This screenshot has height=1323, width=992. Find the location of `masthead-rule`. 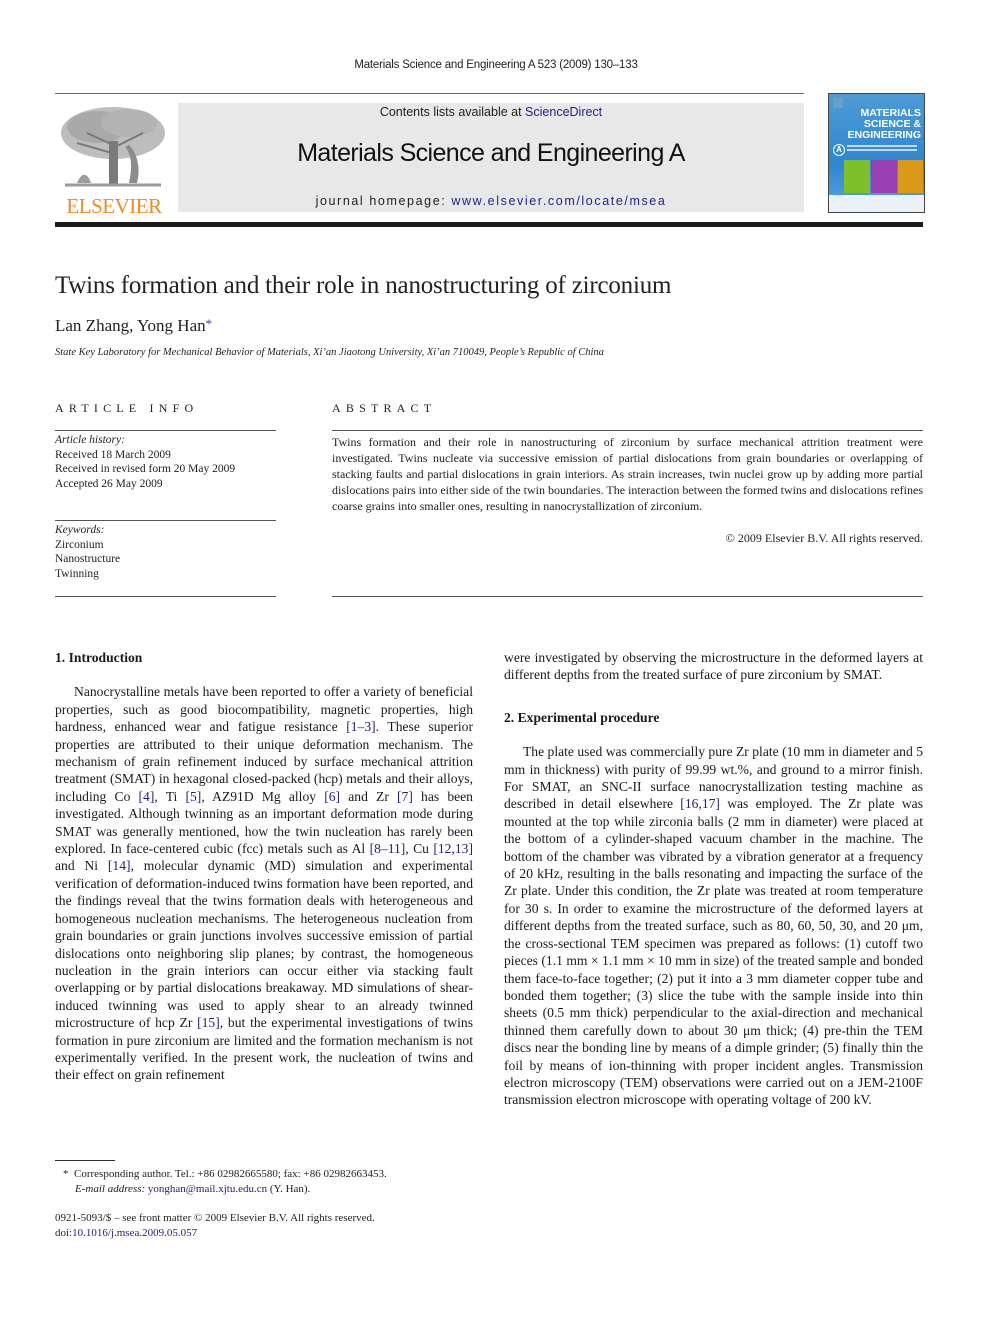

masthead-rule is located at coordinates (489, 224).